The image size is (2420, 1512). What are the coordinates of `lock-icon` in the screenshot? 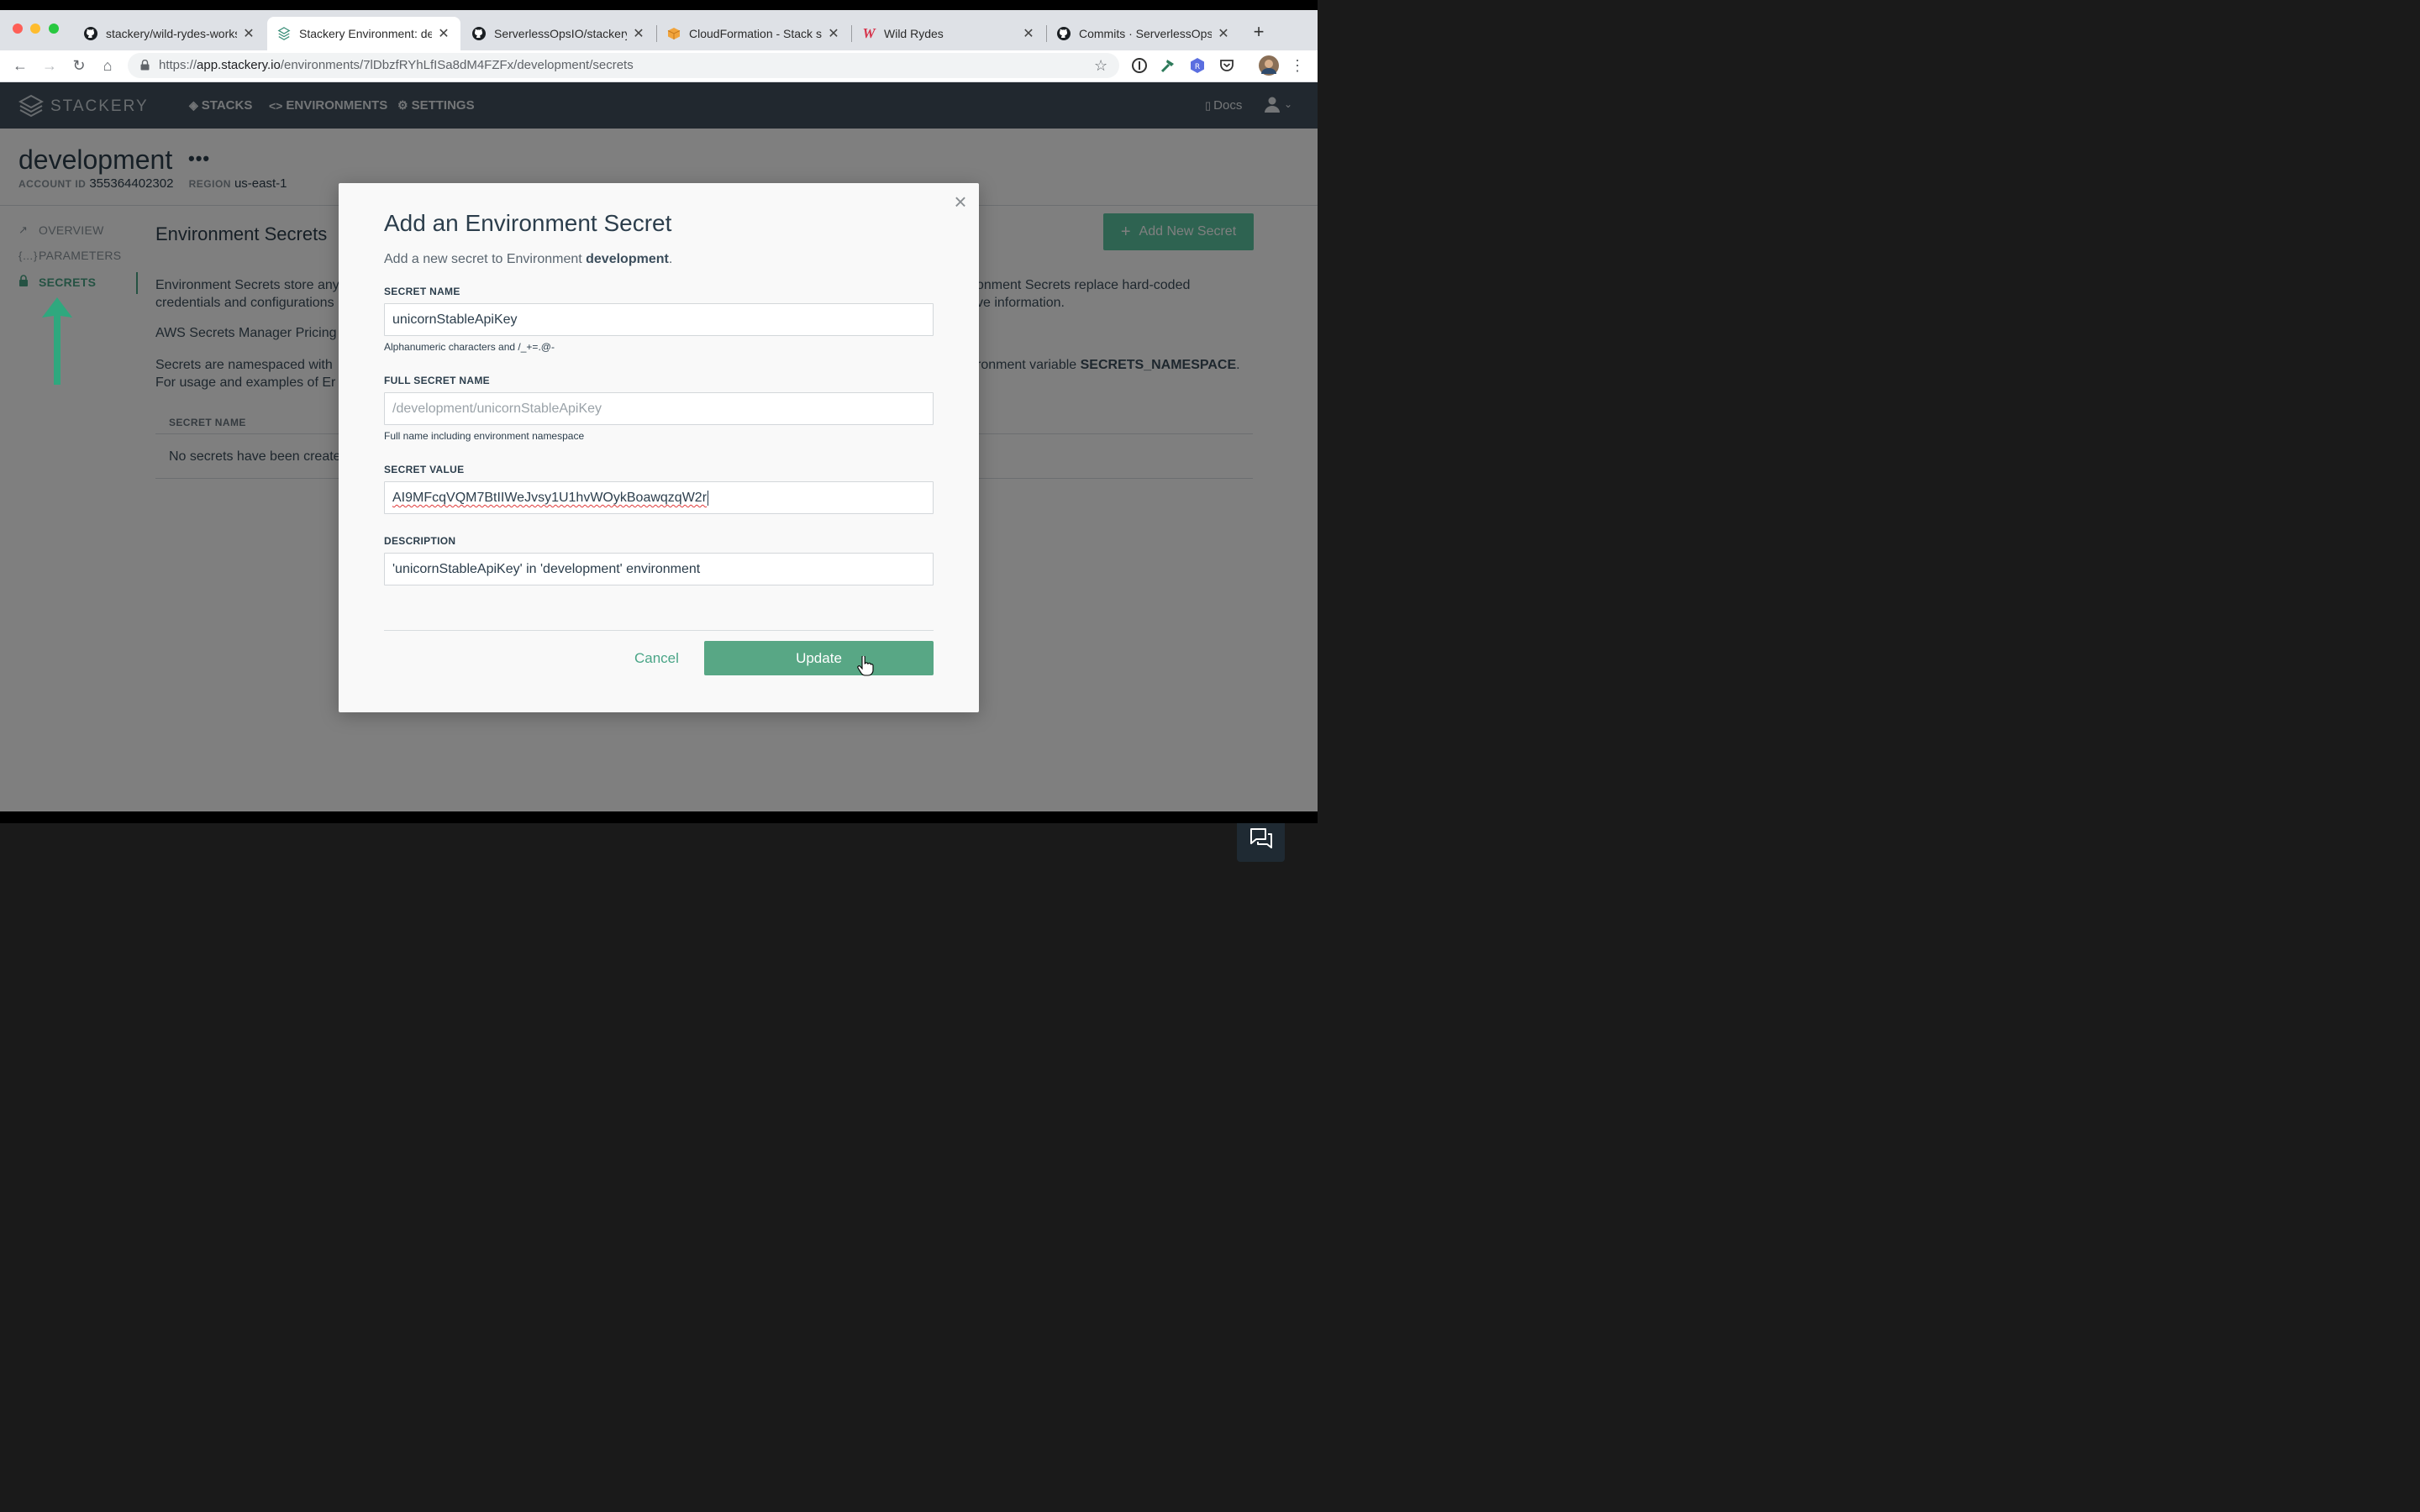 It's located at (145, 65).